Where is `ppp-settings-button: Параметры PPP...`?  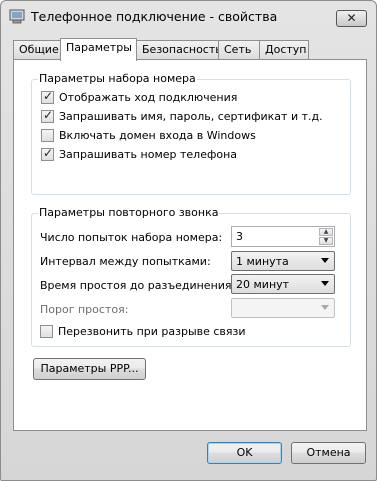 ppp-settings-button: Параметры PPP... is located at coordinates (89, 369).